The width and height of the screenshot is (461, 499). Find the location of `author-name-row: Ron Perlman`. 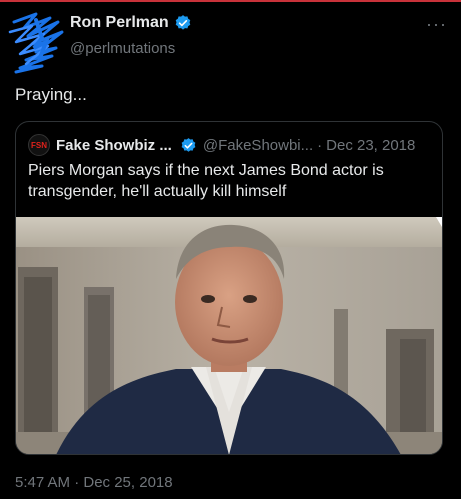

author-name-row: Ron Perlman is located at coordinates (131, 23).